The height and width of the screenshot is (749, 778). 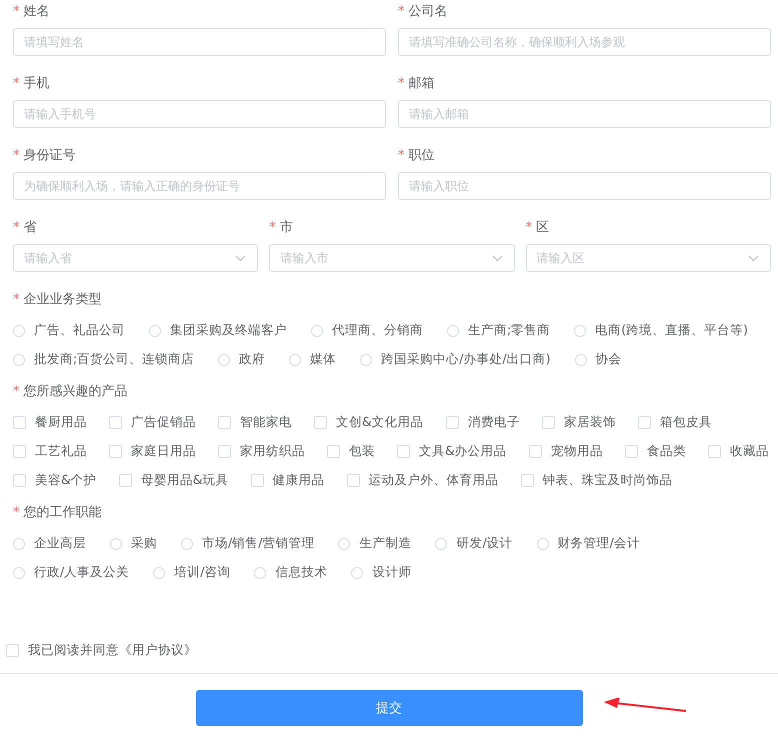 I want to click on input-field: 请填写准确公司名称，确保顺利入场参观, so click(x=584, y=42).